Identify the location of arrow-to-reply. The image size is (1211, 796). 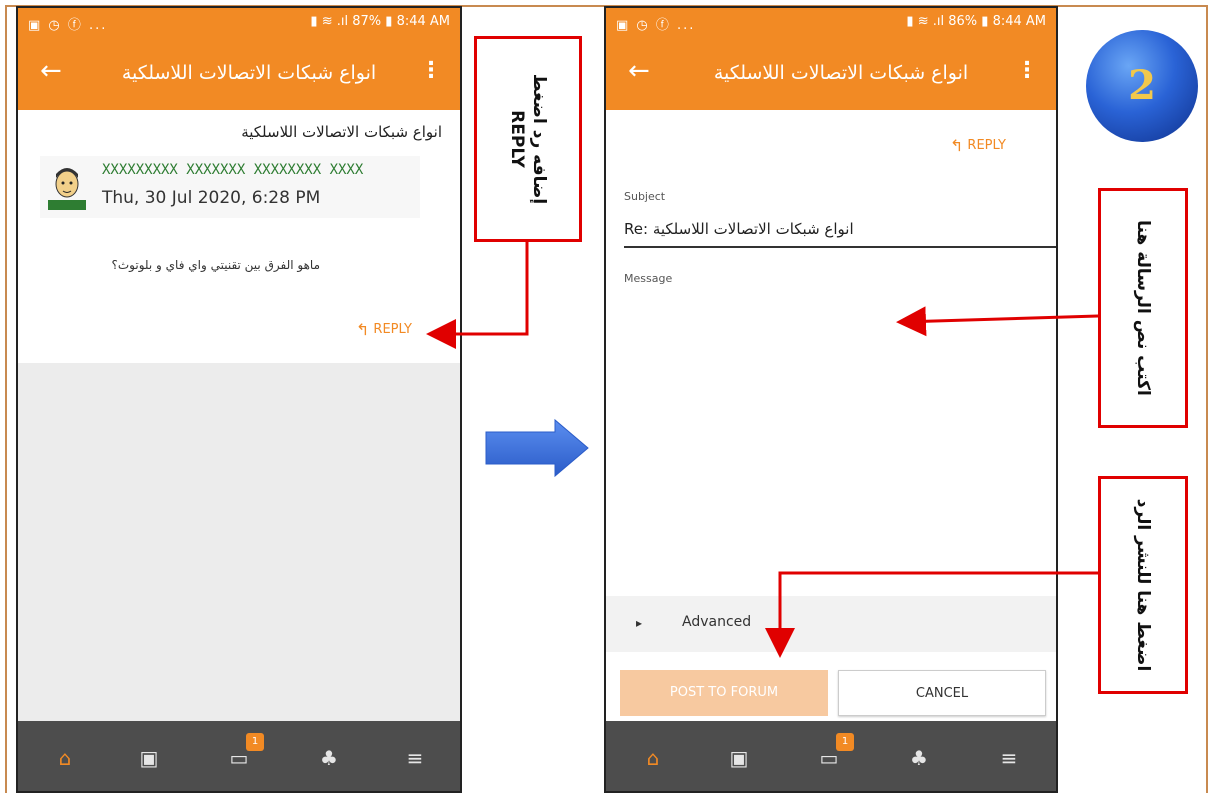
(477, 294).